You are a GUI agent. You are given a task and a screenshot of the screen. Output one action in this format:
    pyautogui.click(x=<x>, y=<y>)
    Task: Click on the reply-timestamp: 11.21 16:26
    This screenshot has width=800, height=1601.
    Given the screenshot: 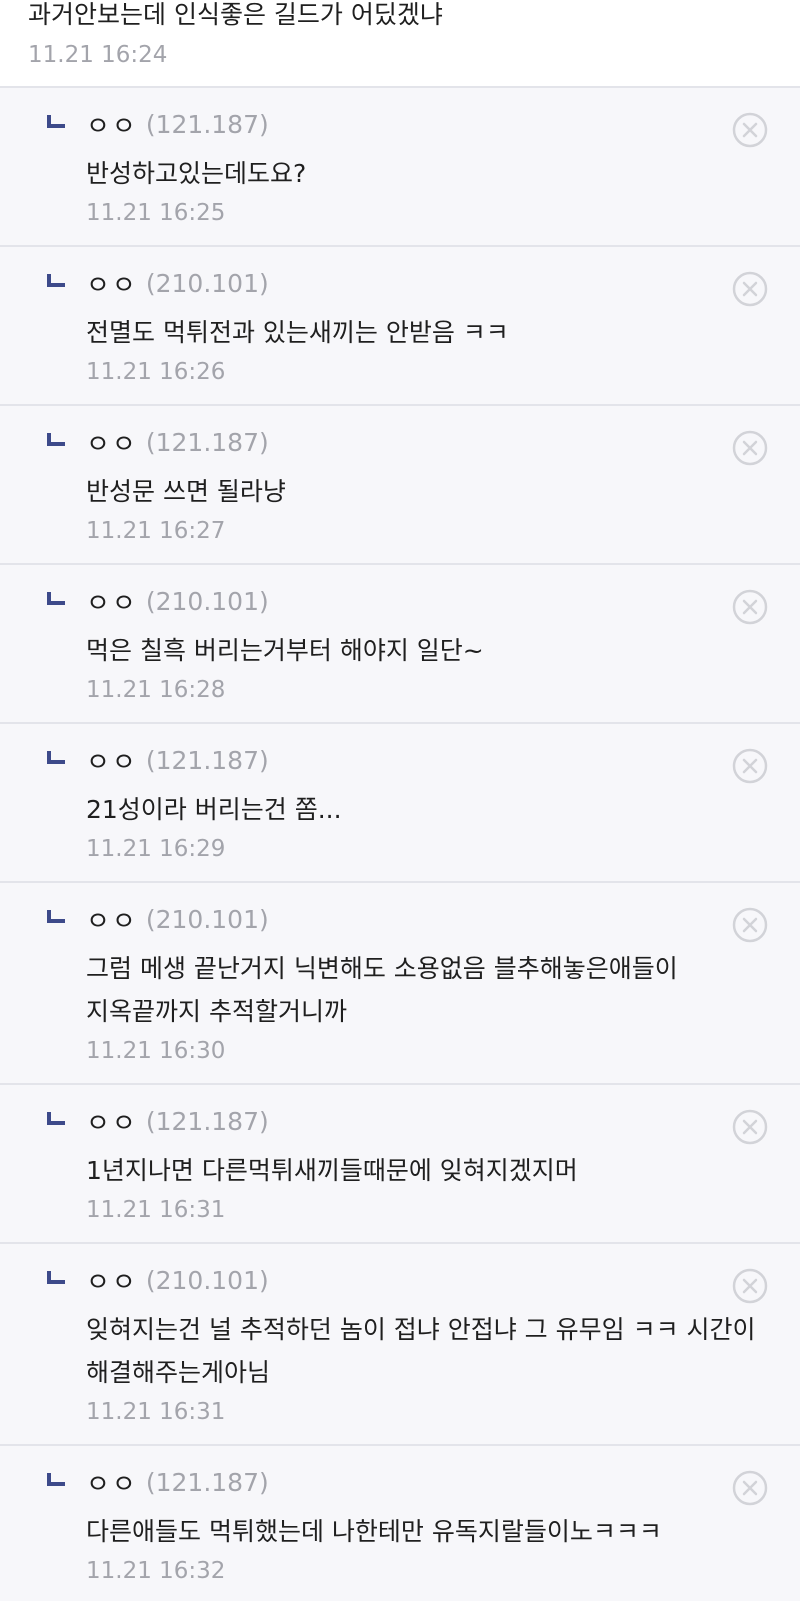 What is the action you would take?
    pyautogui.click(x=156, y=372)
    